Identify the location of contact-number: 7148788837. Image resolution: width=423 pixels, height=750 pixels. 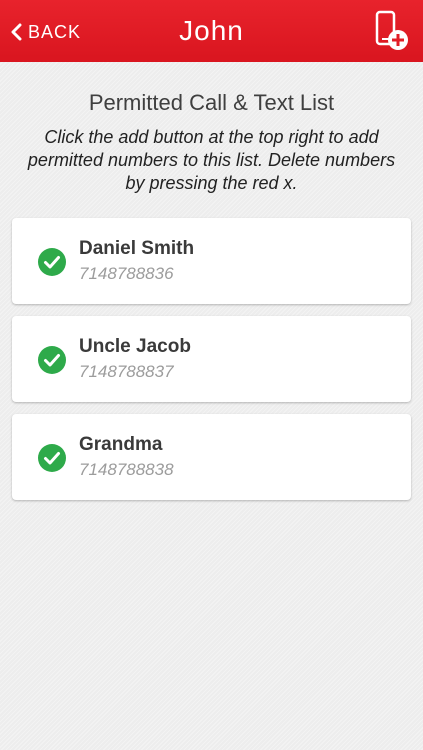
(126, 371).